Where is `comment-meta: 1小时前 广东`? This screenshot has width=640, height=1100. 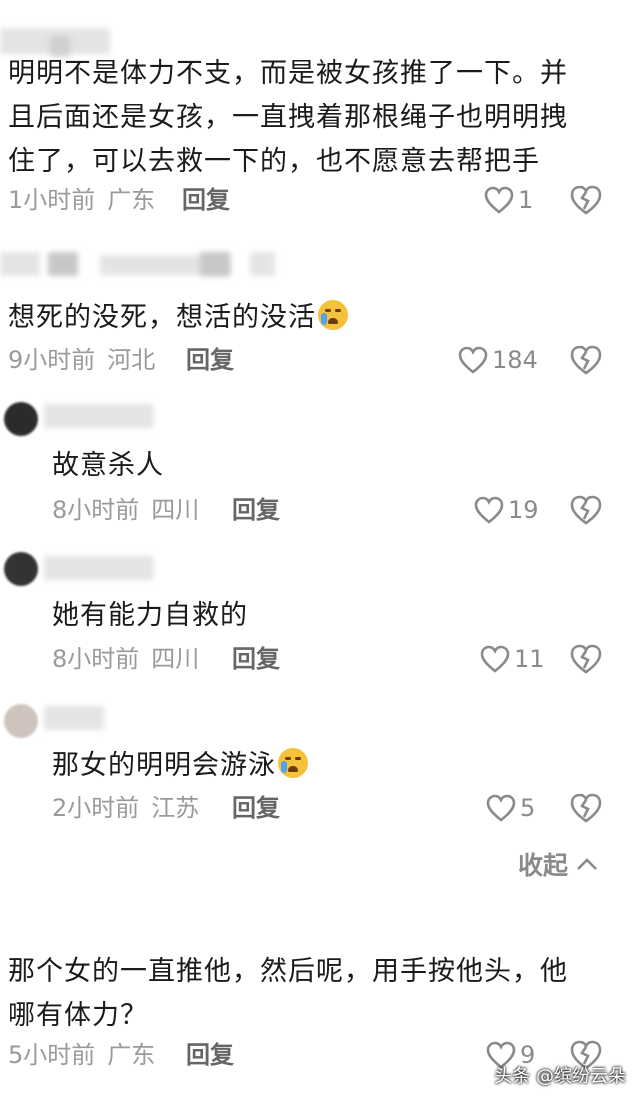
comment-meta: 1小时前 广东 is located at coordinates (81, 200).